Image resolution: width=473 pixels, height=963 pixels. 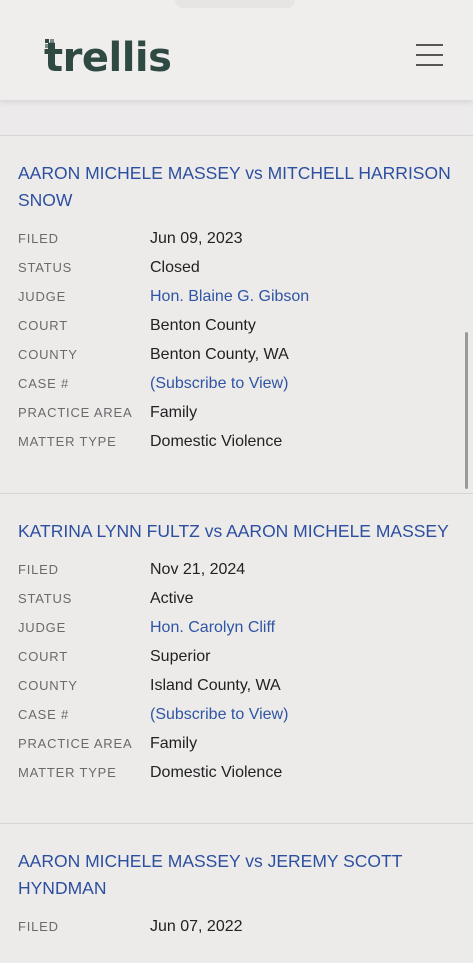 I want to click on field-row-court: COURT Benton County, so click(x=236, y=325).